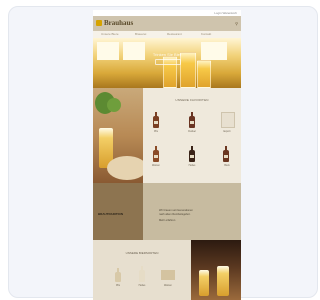 The image size is (320, 300). What do you see at coordinates (110, 34) in the screenshot?
I see `nav-item-beers: Unsere Biere` at bounding box center [110, 34].